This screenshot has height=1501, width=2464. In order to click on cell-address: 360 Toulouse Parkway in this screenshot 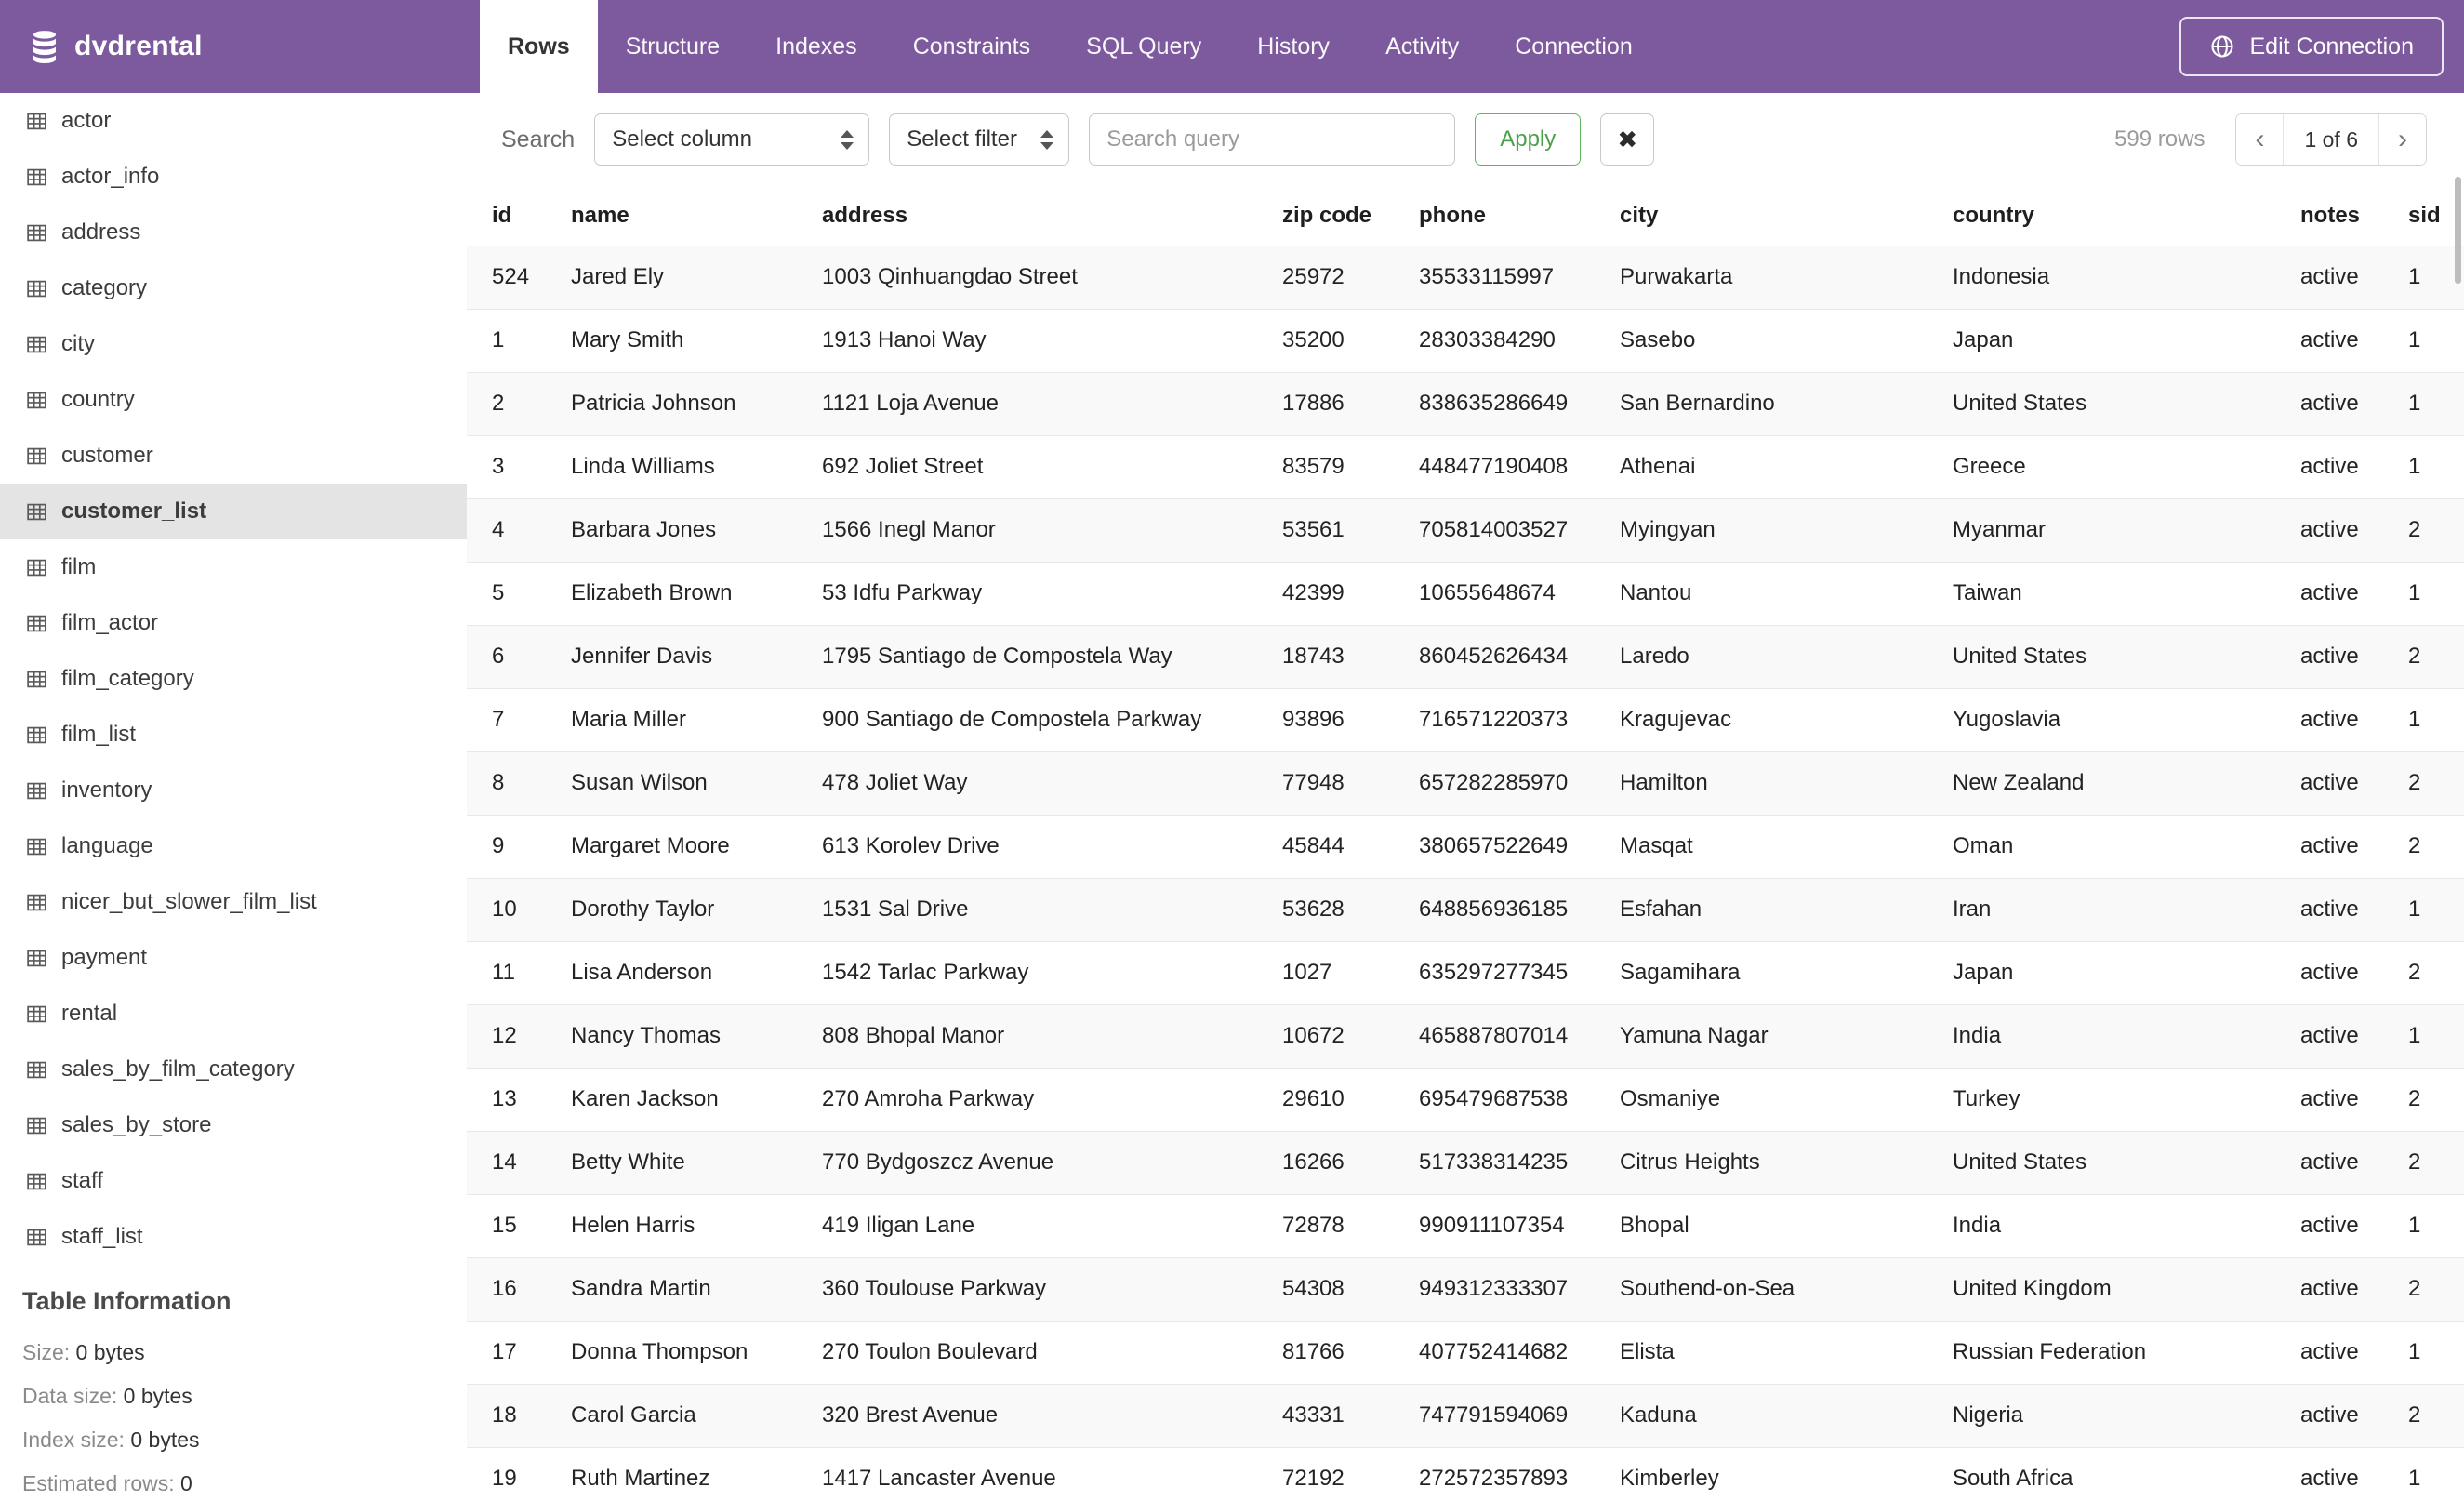, I will do `click(1052, 1289)`.